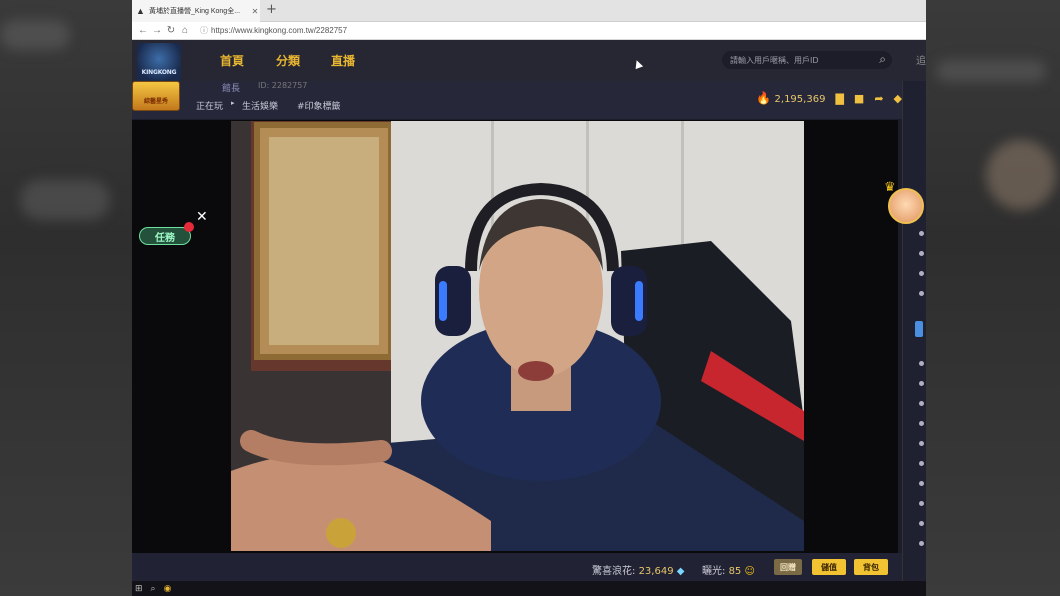  What do you see at coordinates (319, 105) in the screenshot?
I see `stream-tag: #印象標籤` at bounding box center [319, 105].